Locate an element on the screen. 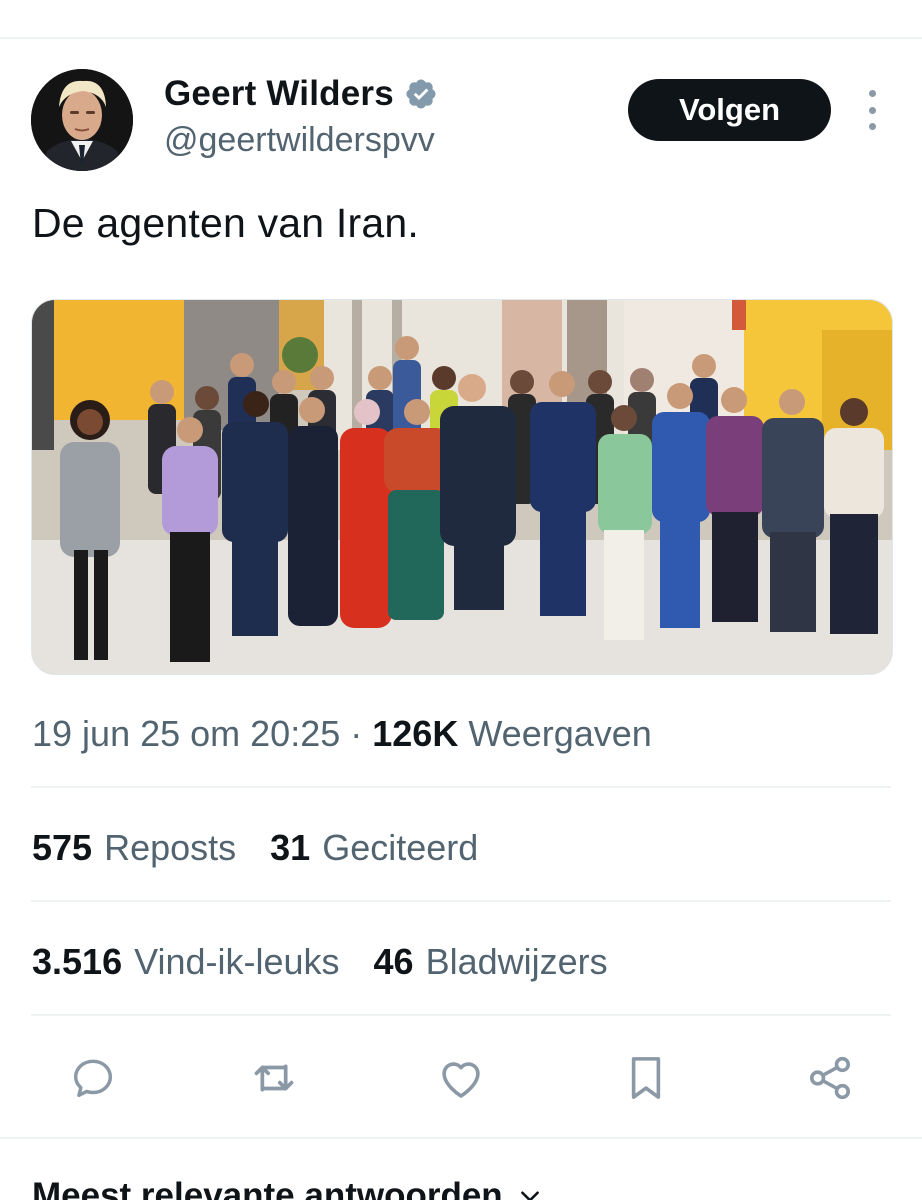  bookmarks-count: 46 is located at coordinates (393, 961).